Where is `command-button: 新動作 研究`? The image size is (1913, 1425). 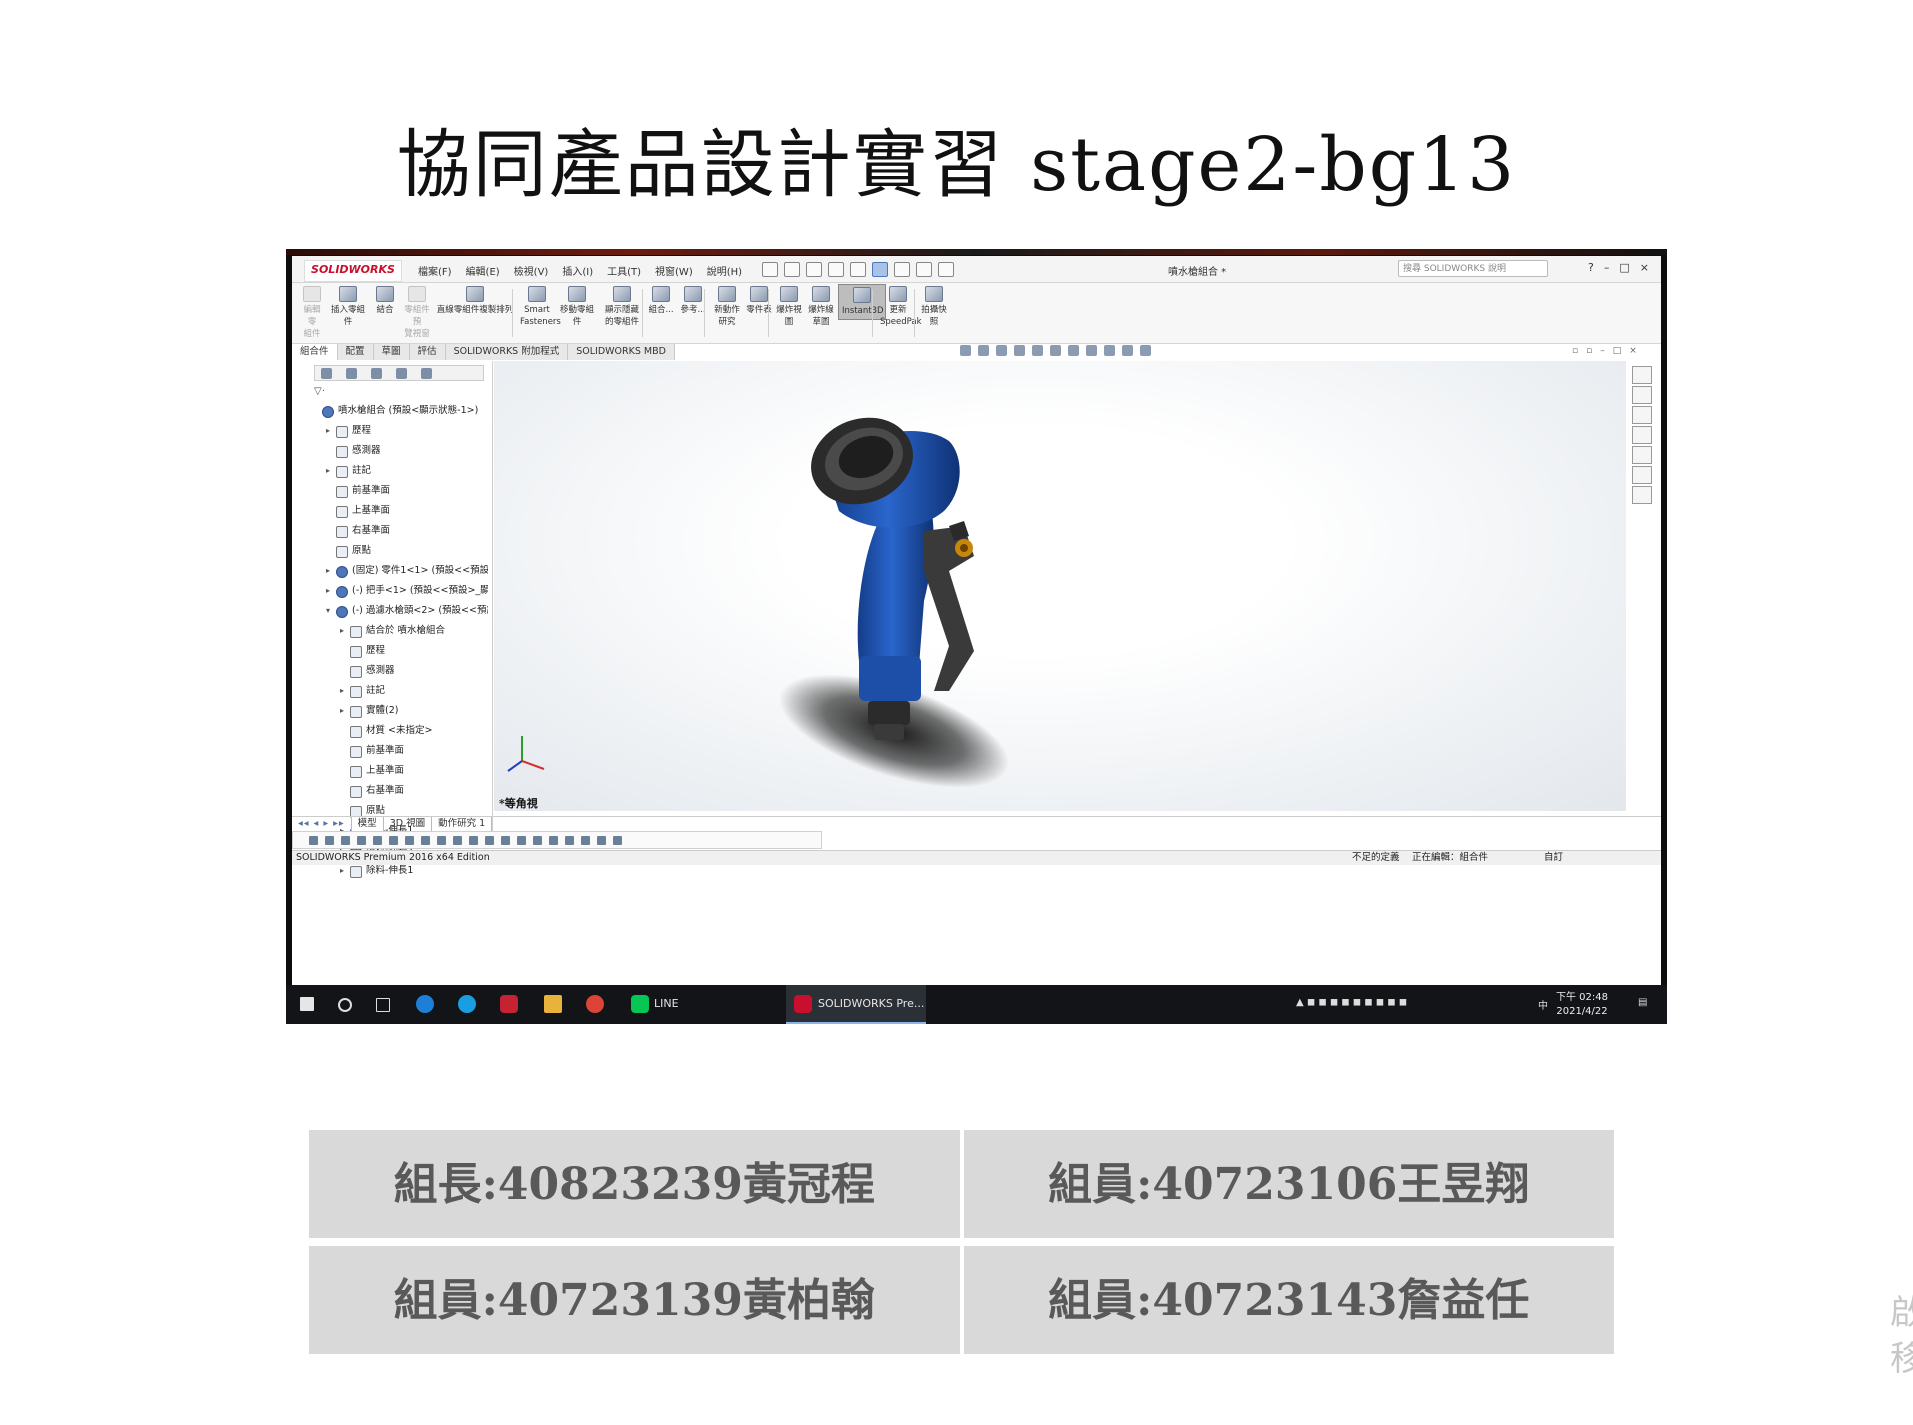 command-button: 新動作 研究 is located at coordinates (727, 307).